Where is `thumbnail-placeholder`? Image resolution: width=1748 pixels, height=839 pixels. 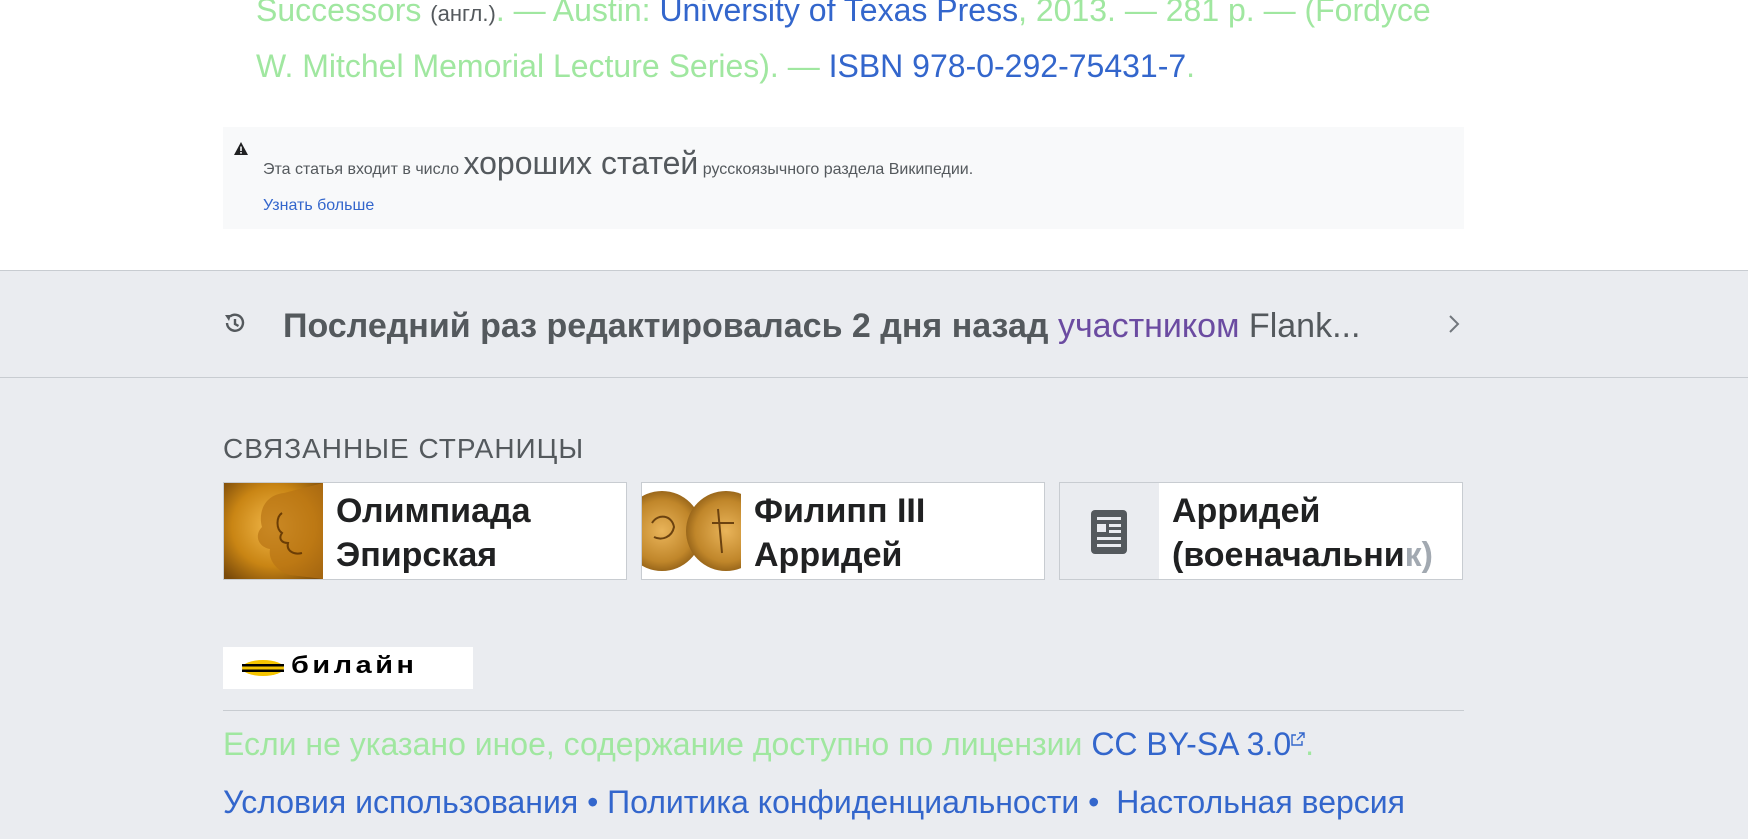
thumbnail-placeholder is located at coordinates (1109, 531).